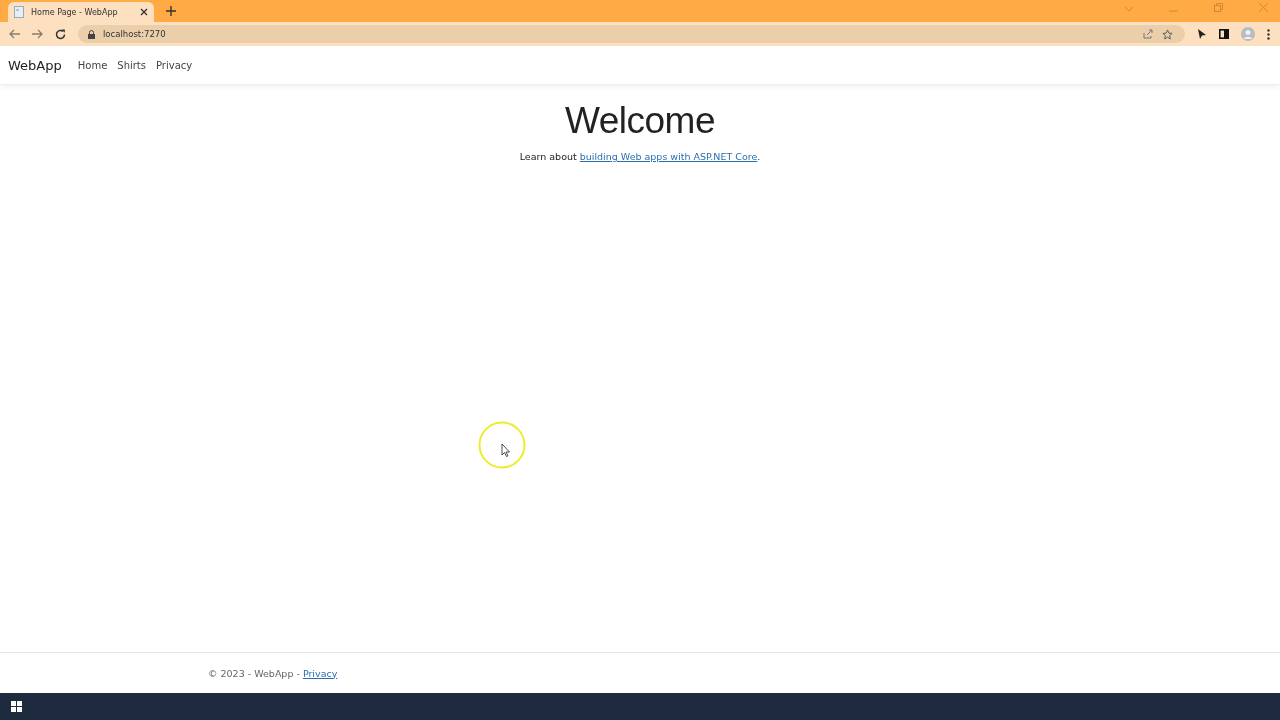 The height and width of the screenshot is (720, 1280). What do you see at coordinates (502, 445) in the screenshot?
I see `cursor-icon` at bounding box center [502, 445].